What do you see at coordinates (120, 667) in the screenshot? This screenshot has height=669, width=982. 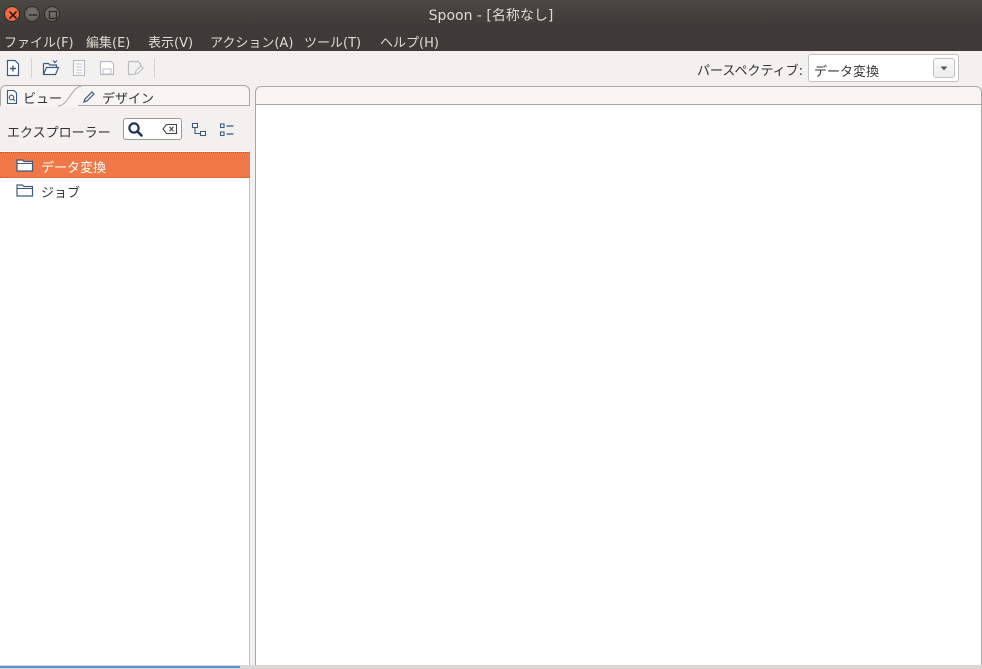 I see `taskbar-edge` at bounding box center [120, 667].